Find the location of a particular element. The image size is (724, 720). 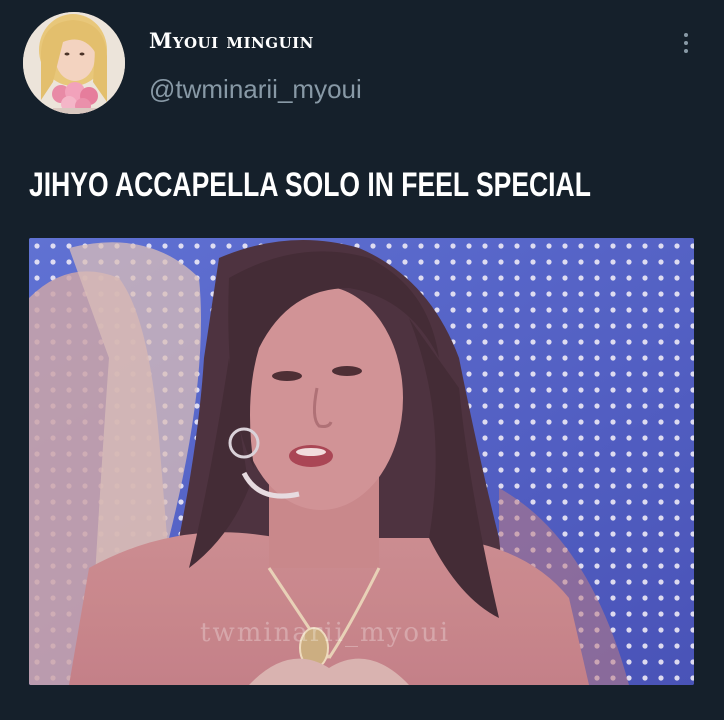

tweet-text: JIHYO ACCAPELLA SOLO IN FEEL SPECIAL is located at coordinates (310, 185).